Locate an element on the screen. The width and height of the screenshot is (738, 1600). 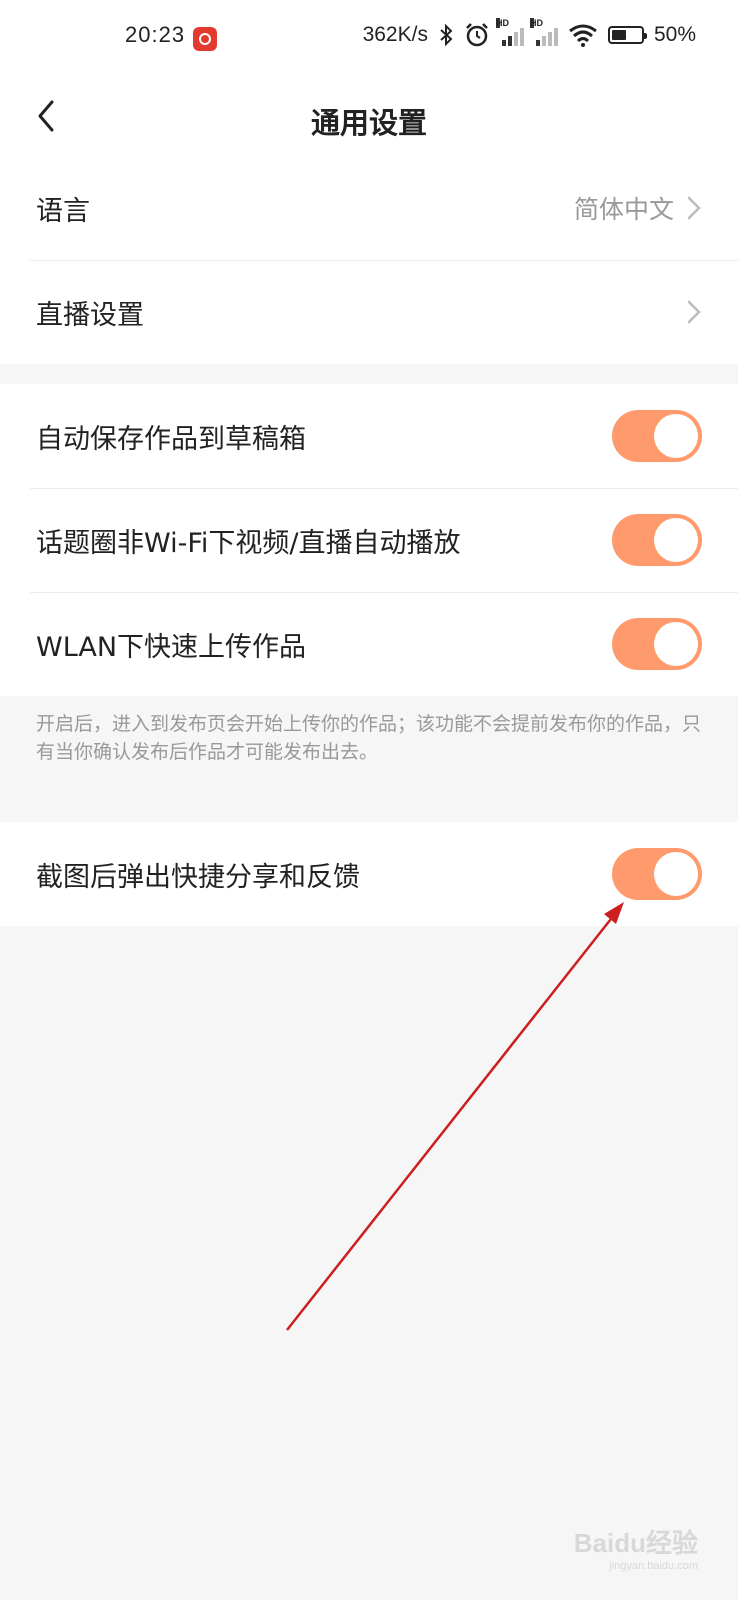
page-title: 通用设置 is located at coordinates (368, 123).